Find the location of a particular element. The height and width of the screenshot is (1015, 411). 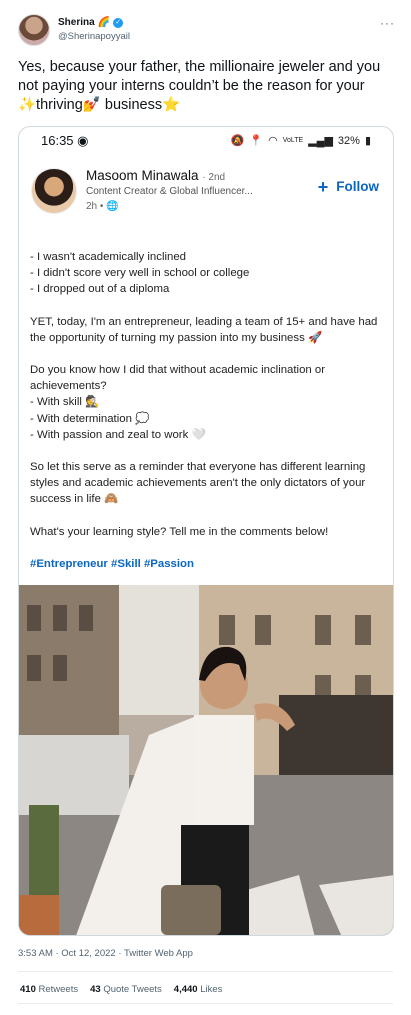

status-icons: 🔕 📍 ◠ VoLTE ▂▄▆ 32% ▮ is located at coordinates (300, 141).